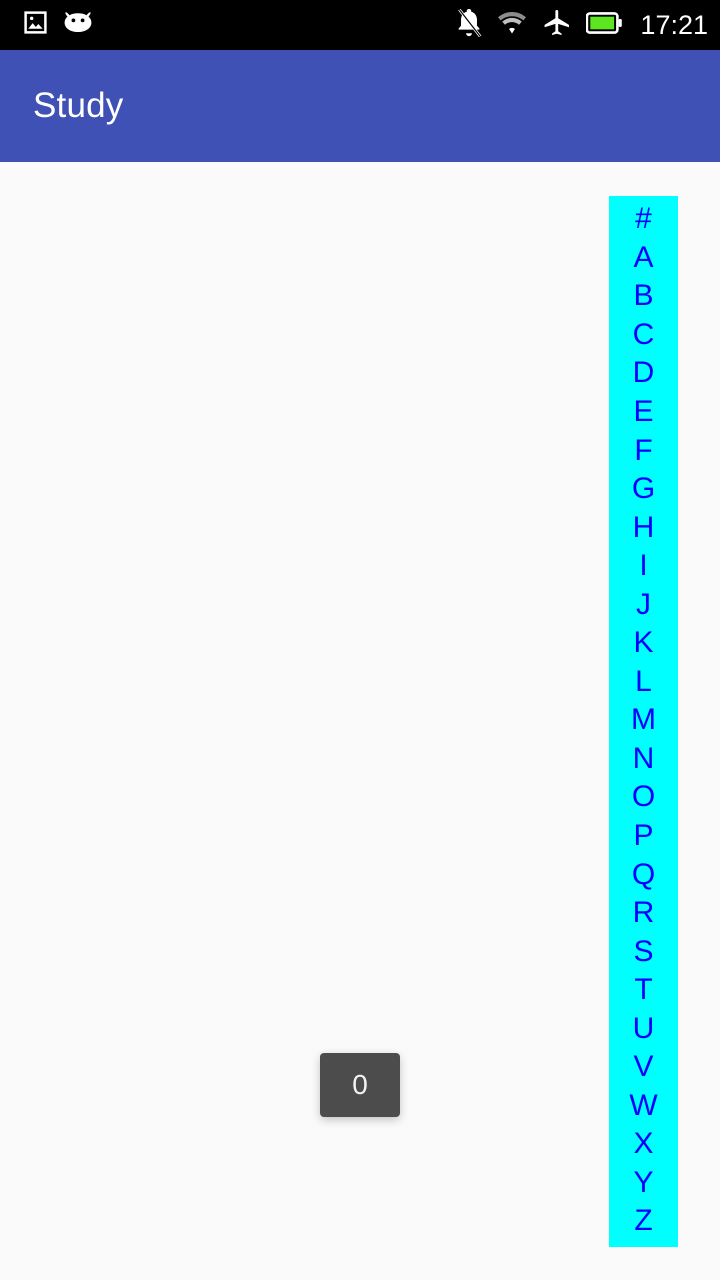 This screenshot has height=1280, width=720. I want to click on alpha-index-letter: K, so click(643, 643).